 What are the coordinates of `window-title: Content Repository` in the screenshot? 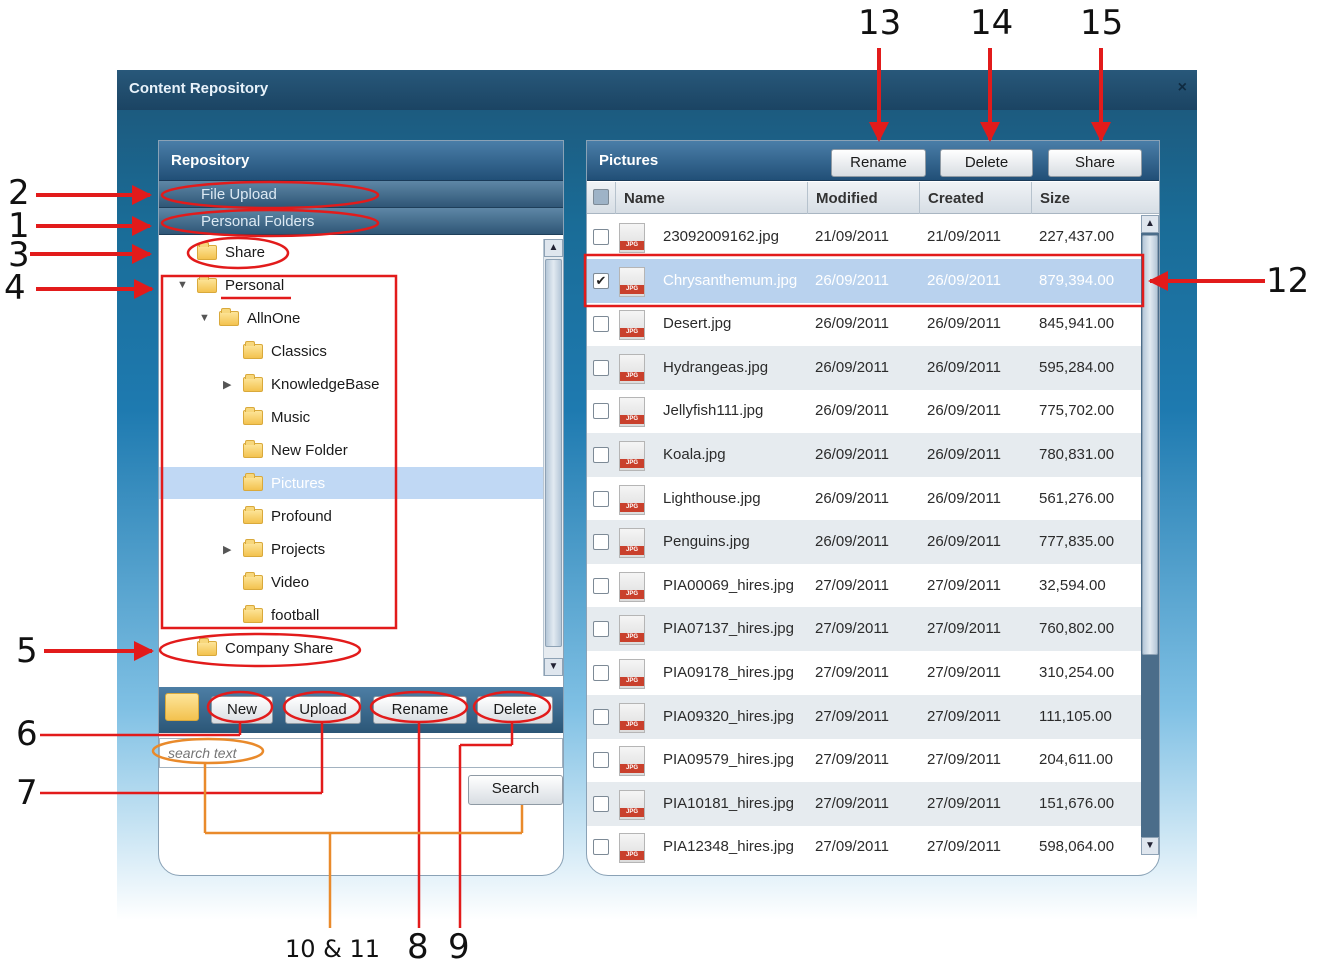 It's located at (199, 88).